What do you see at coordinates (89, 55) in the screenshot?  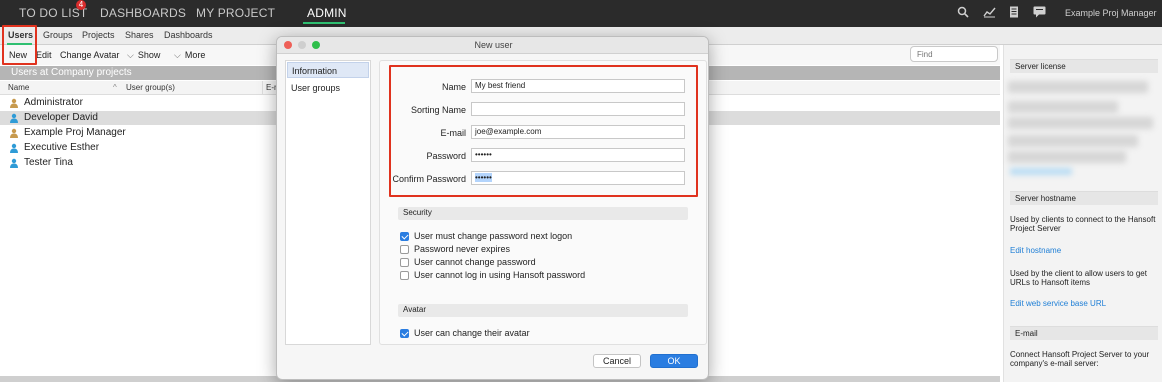 I see `change-avatar-button: Change Avatar` at bounding box center [89, 55].